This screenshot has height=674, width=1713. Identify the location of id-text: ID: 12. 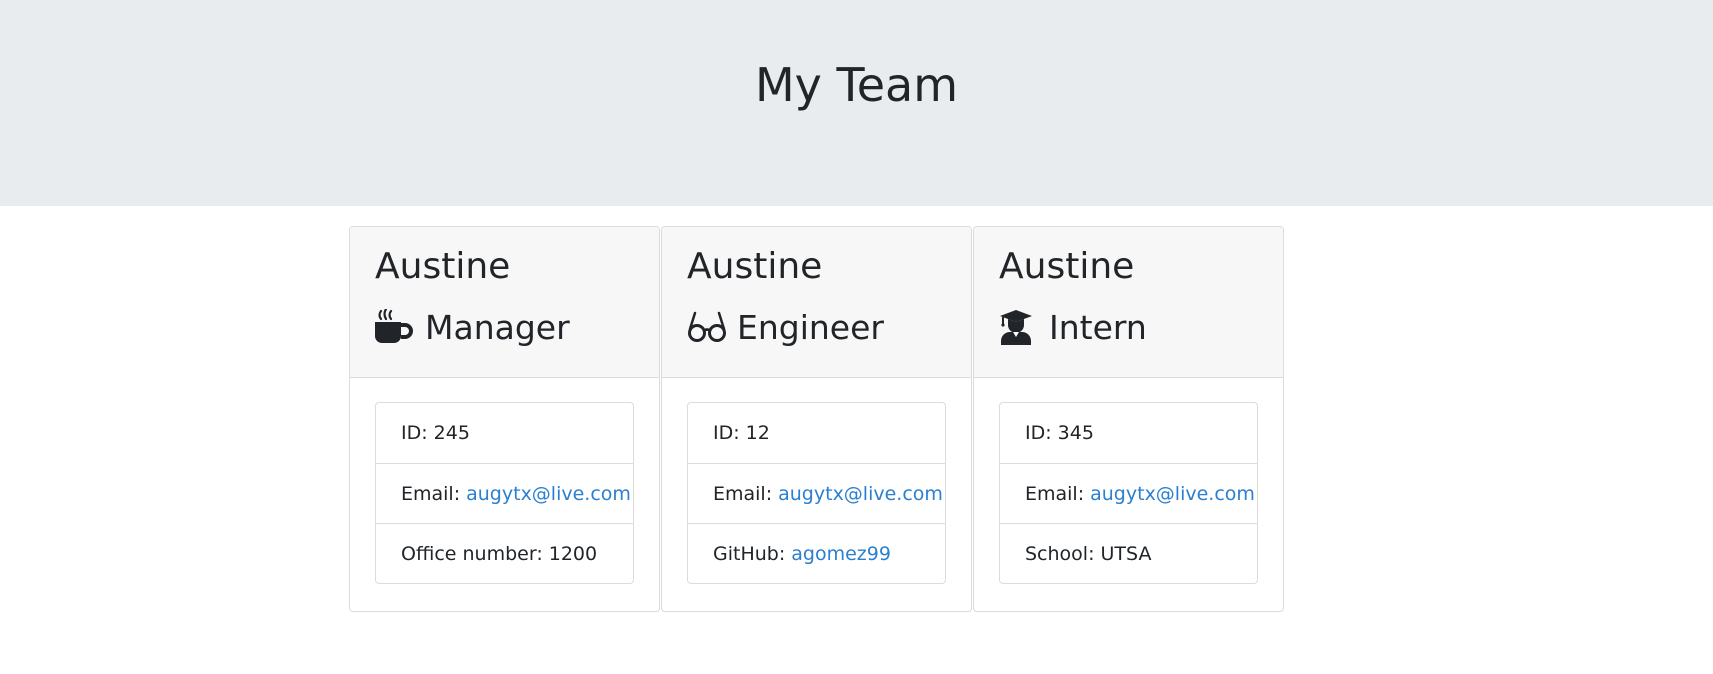
(741, 433).